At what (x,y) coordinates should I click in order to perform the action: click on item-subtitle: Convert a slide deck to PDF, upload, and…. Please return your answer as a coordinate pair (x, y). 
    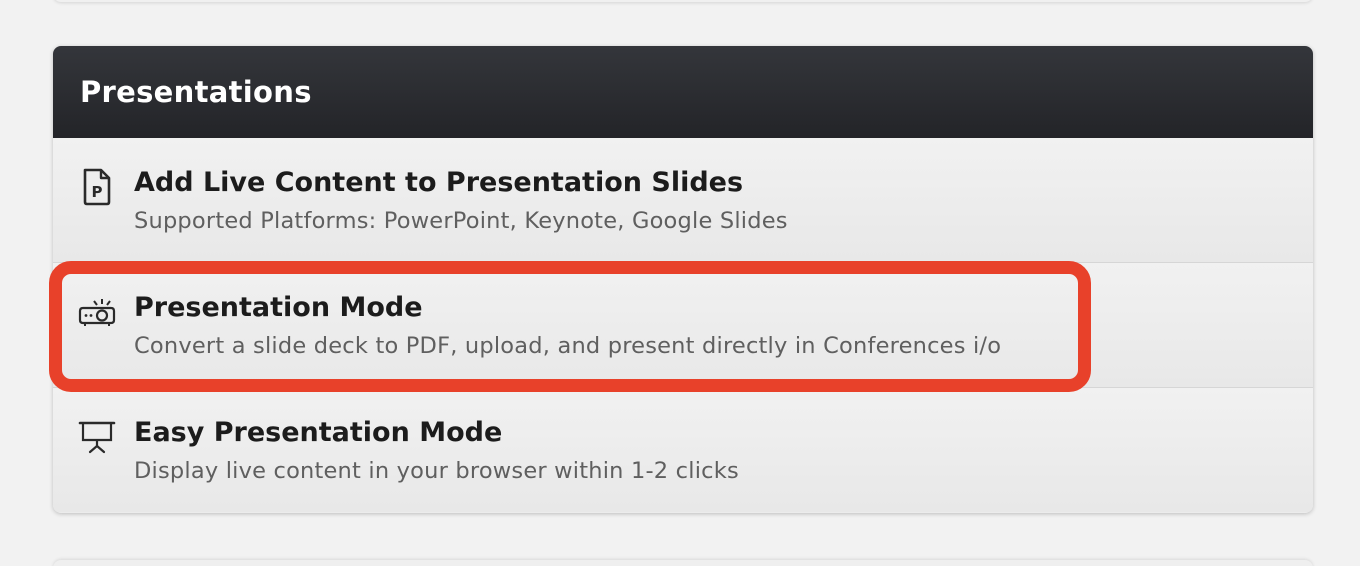
    Looking at the image, I should click on (568, 346).